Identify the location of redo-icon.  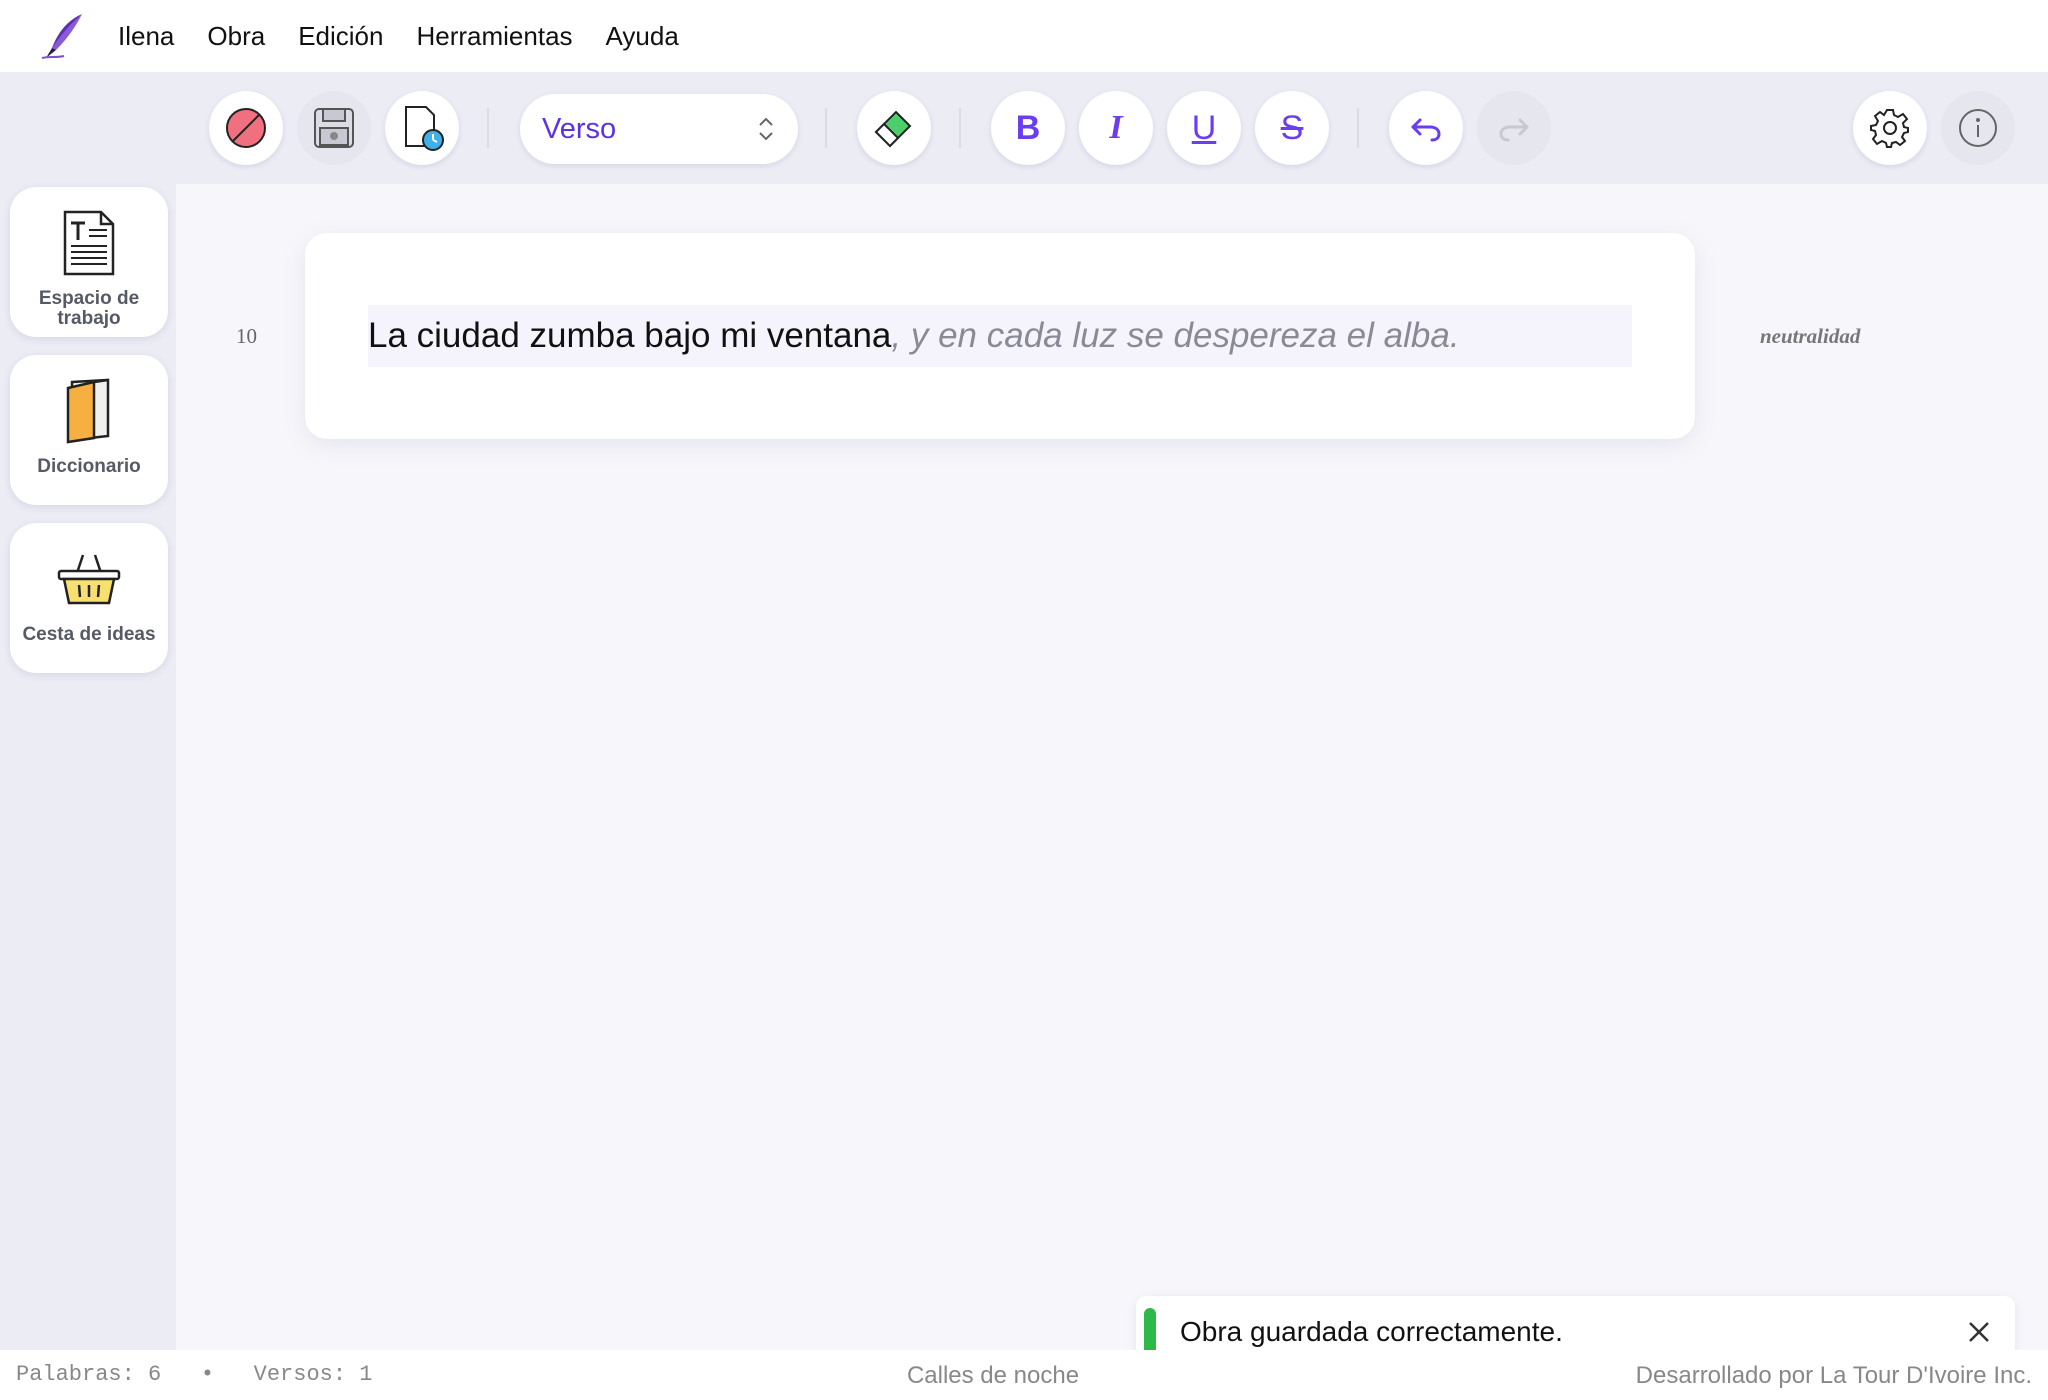
(1514, 130).